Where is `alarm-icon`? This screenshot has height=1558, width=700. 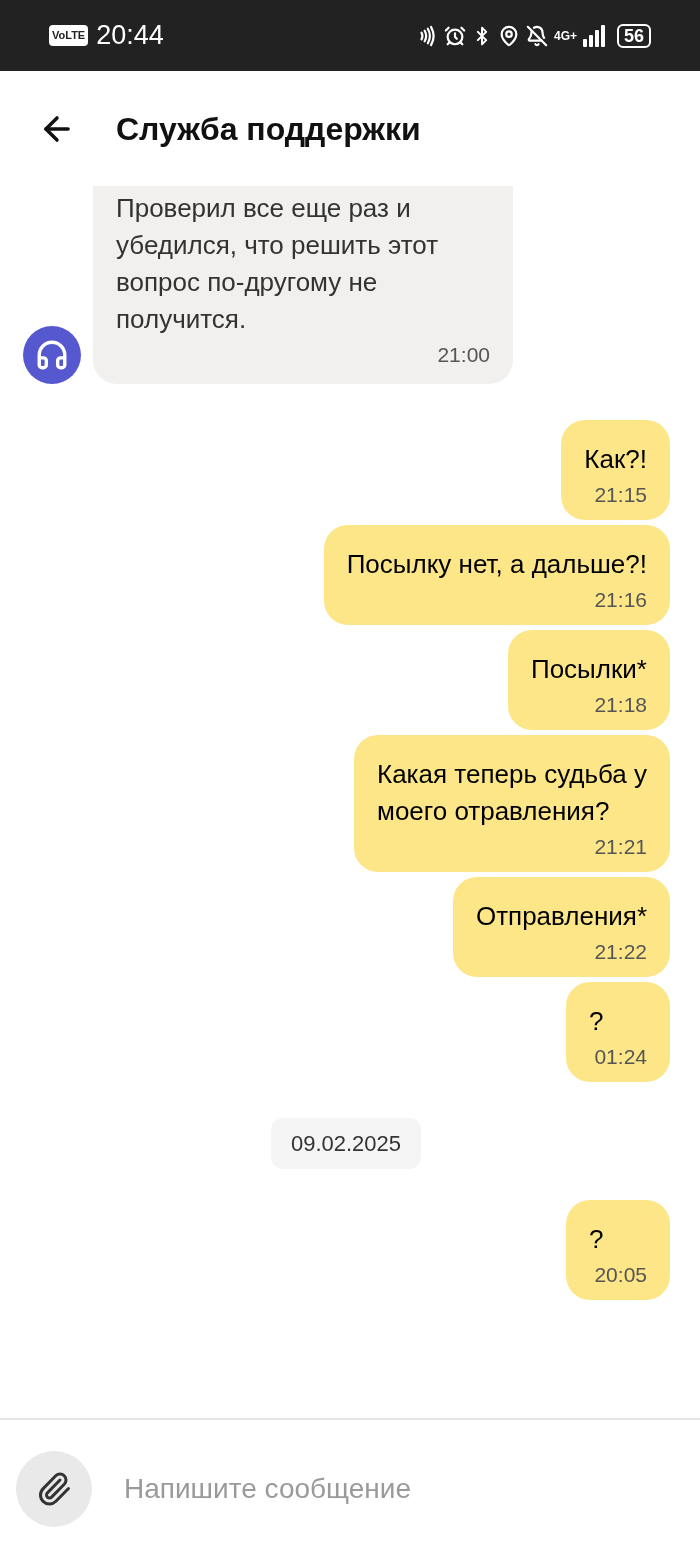 alarm-icon is located at coordinates (454, 35).